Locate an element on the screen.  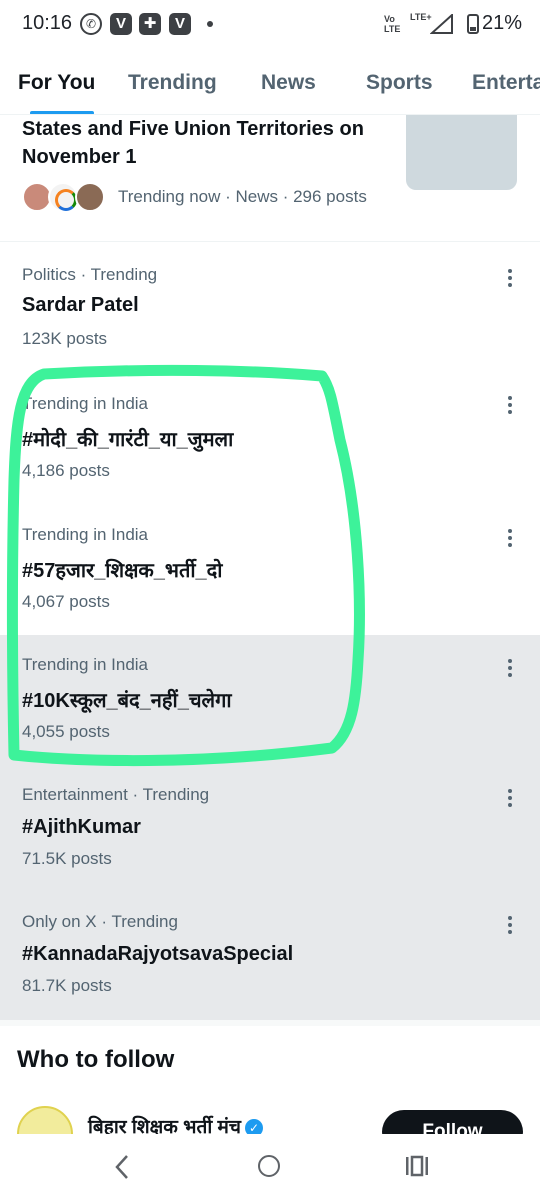
trend-post-count: 123K posts is located at coordinates (65, 338).